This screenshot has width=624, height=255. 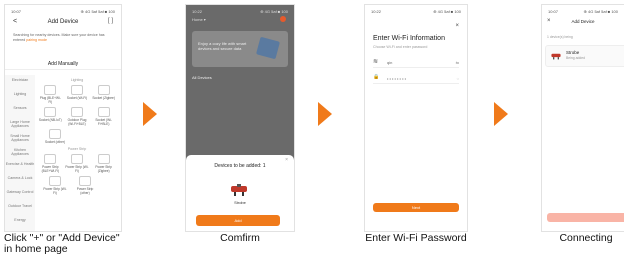 I want to click on close-icon: ×, so click(x=457, y=26).